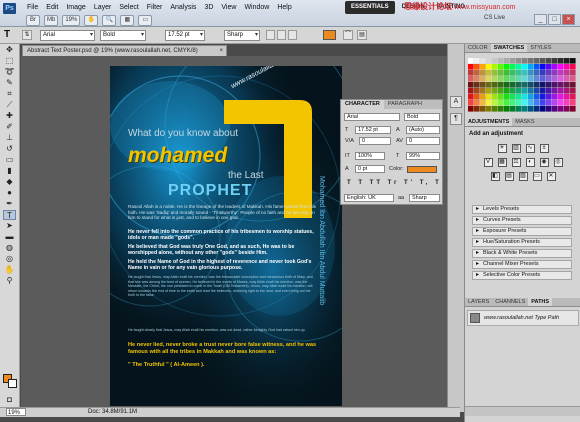 The width and height of the screenshot is (580, 422). I want to click on character-icon: A, so click(456, 102).